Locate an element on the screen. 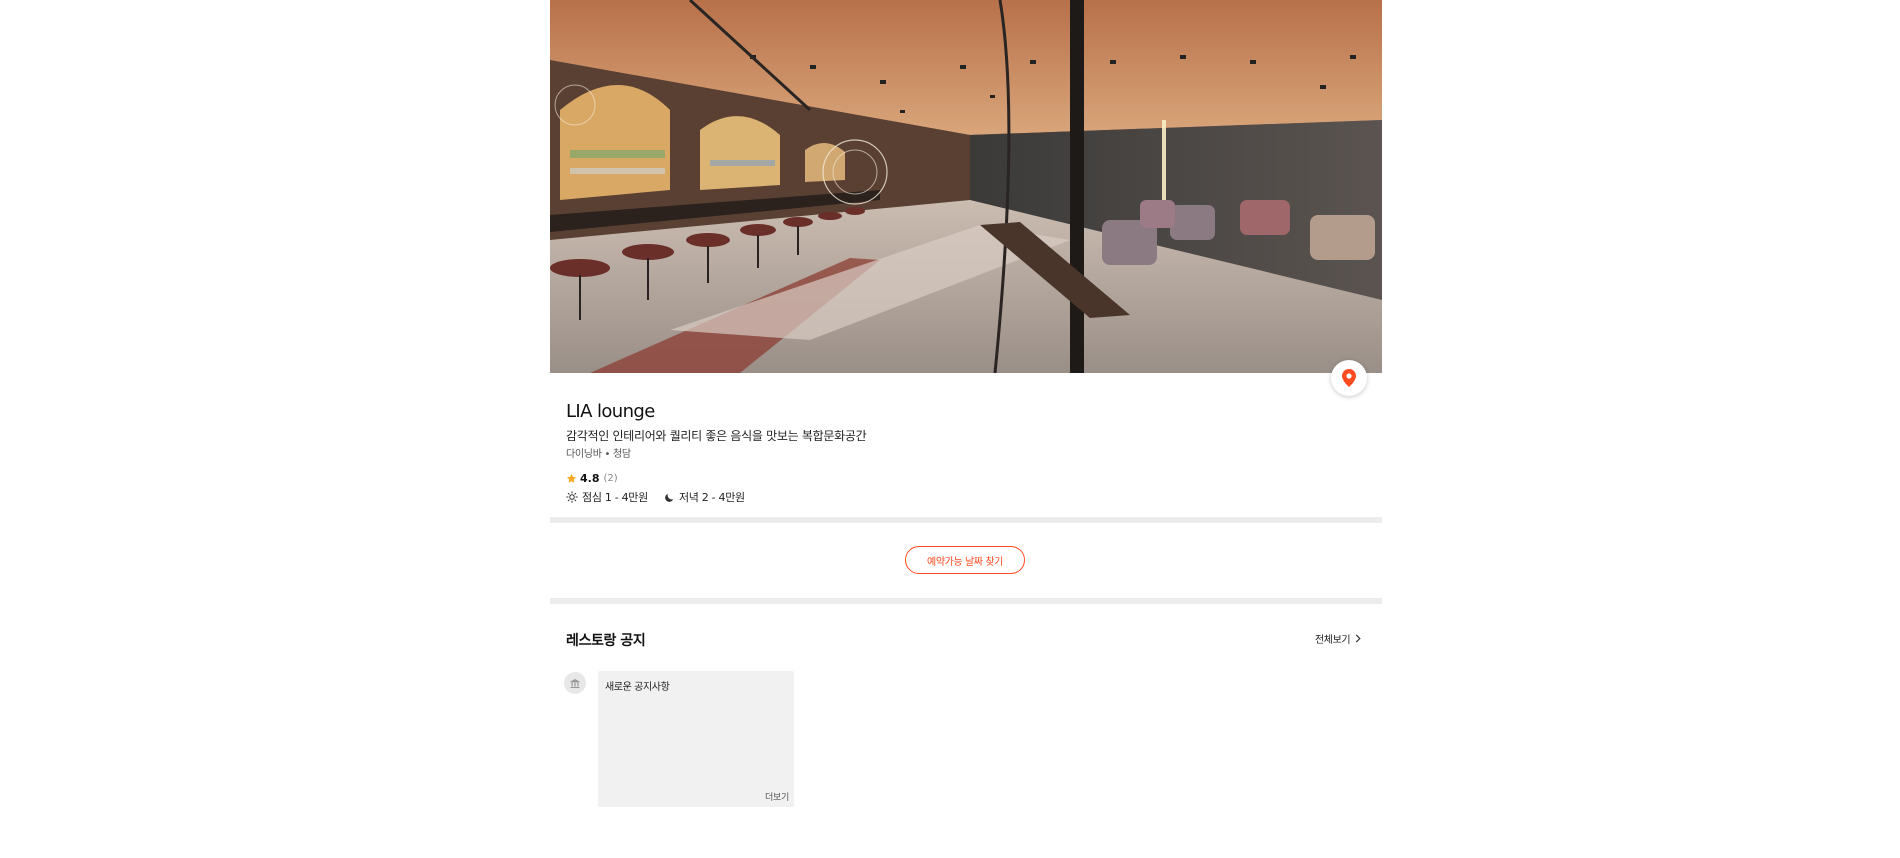 This screenshot has height=858, width=1900. map-location-button is located at coordinates (1349, 378).